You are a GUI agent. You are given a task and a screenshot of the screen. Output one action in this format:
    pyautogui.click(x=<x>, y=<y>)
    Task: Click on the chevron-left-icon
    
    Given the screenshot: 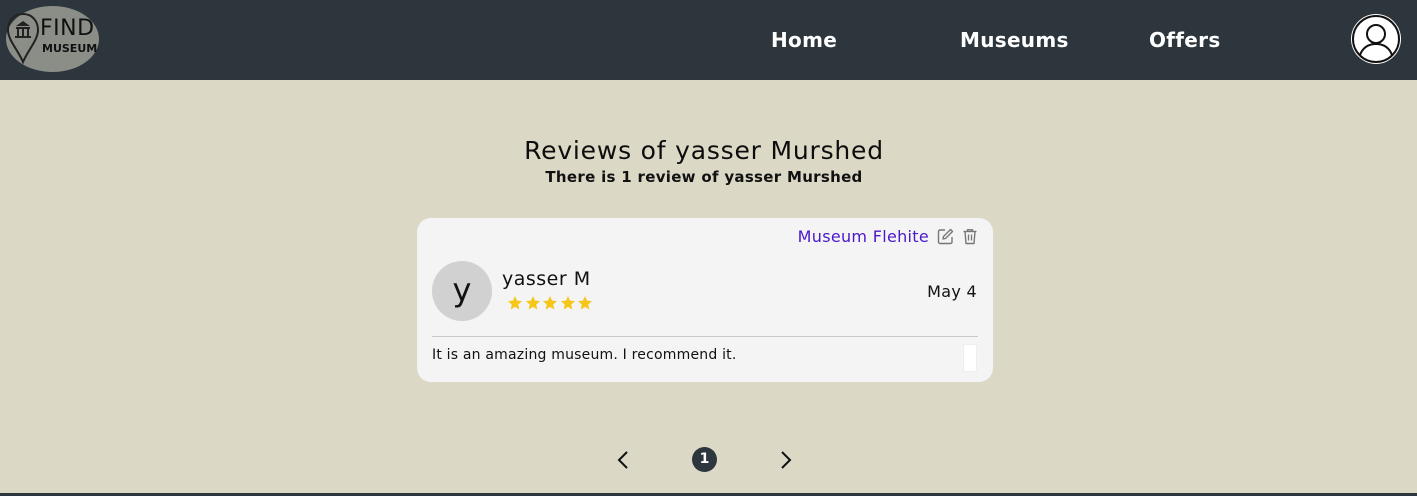 What is the action you would take?
    pyautogui.click(x=623, y=460)
    